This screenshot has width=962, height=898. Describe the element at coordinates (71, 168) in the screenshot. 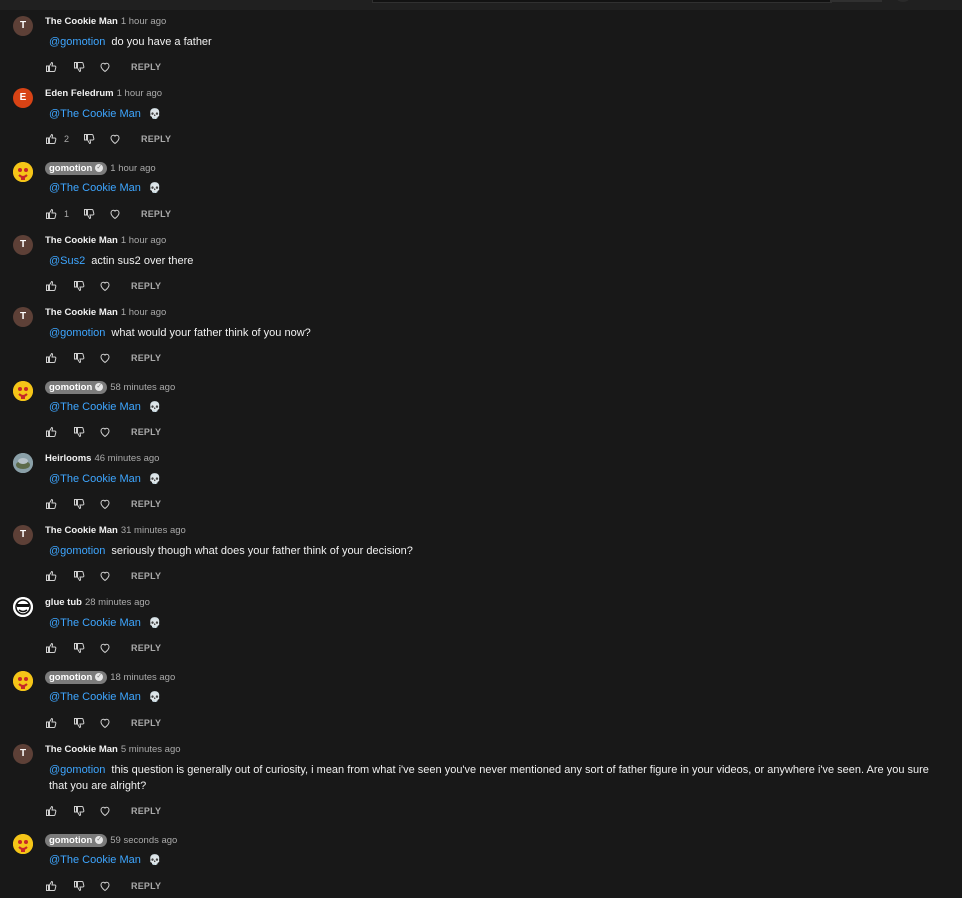

I see `author-name-text: gomotion` at that location.